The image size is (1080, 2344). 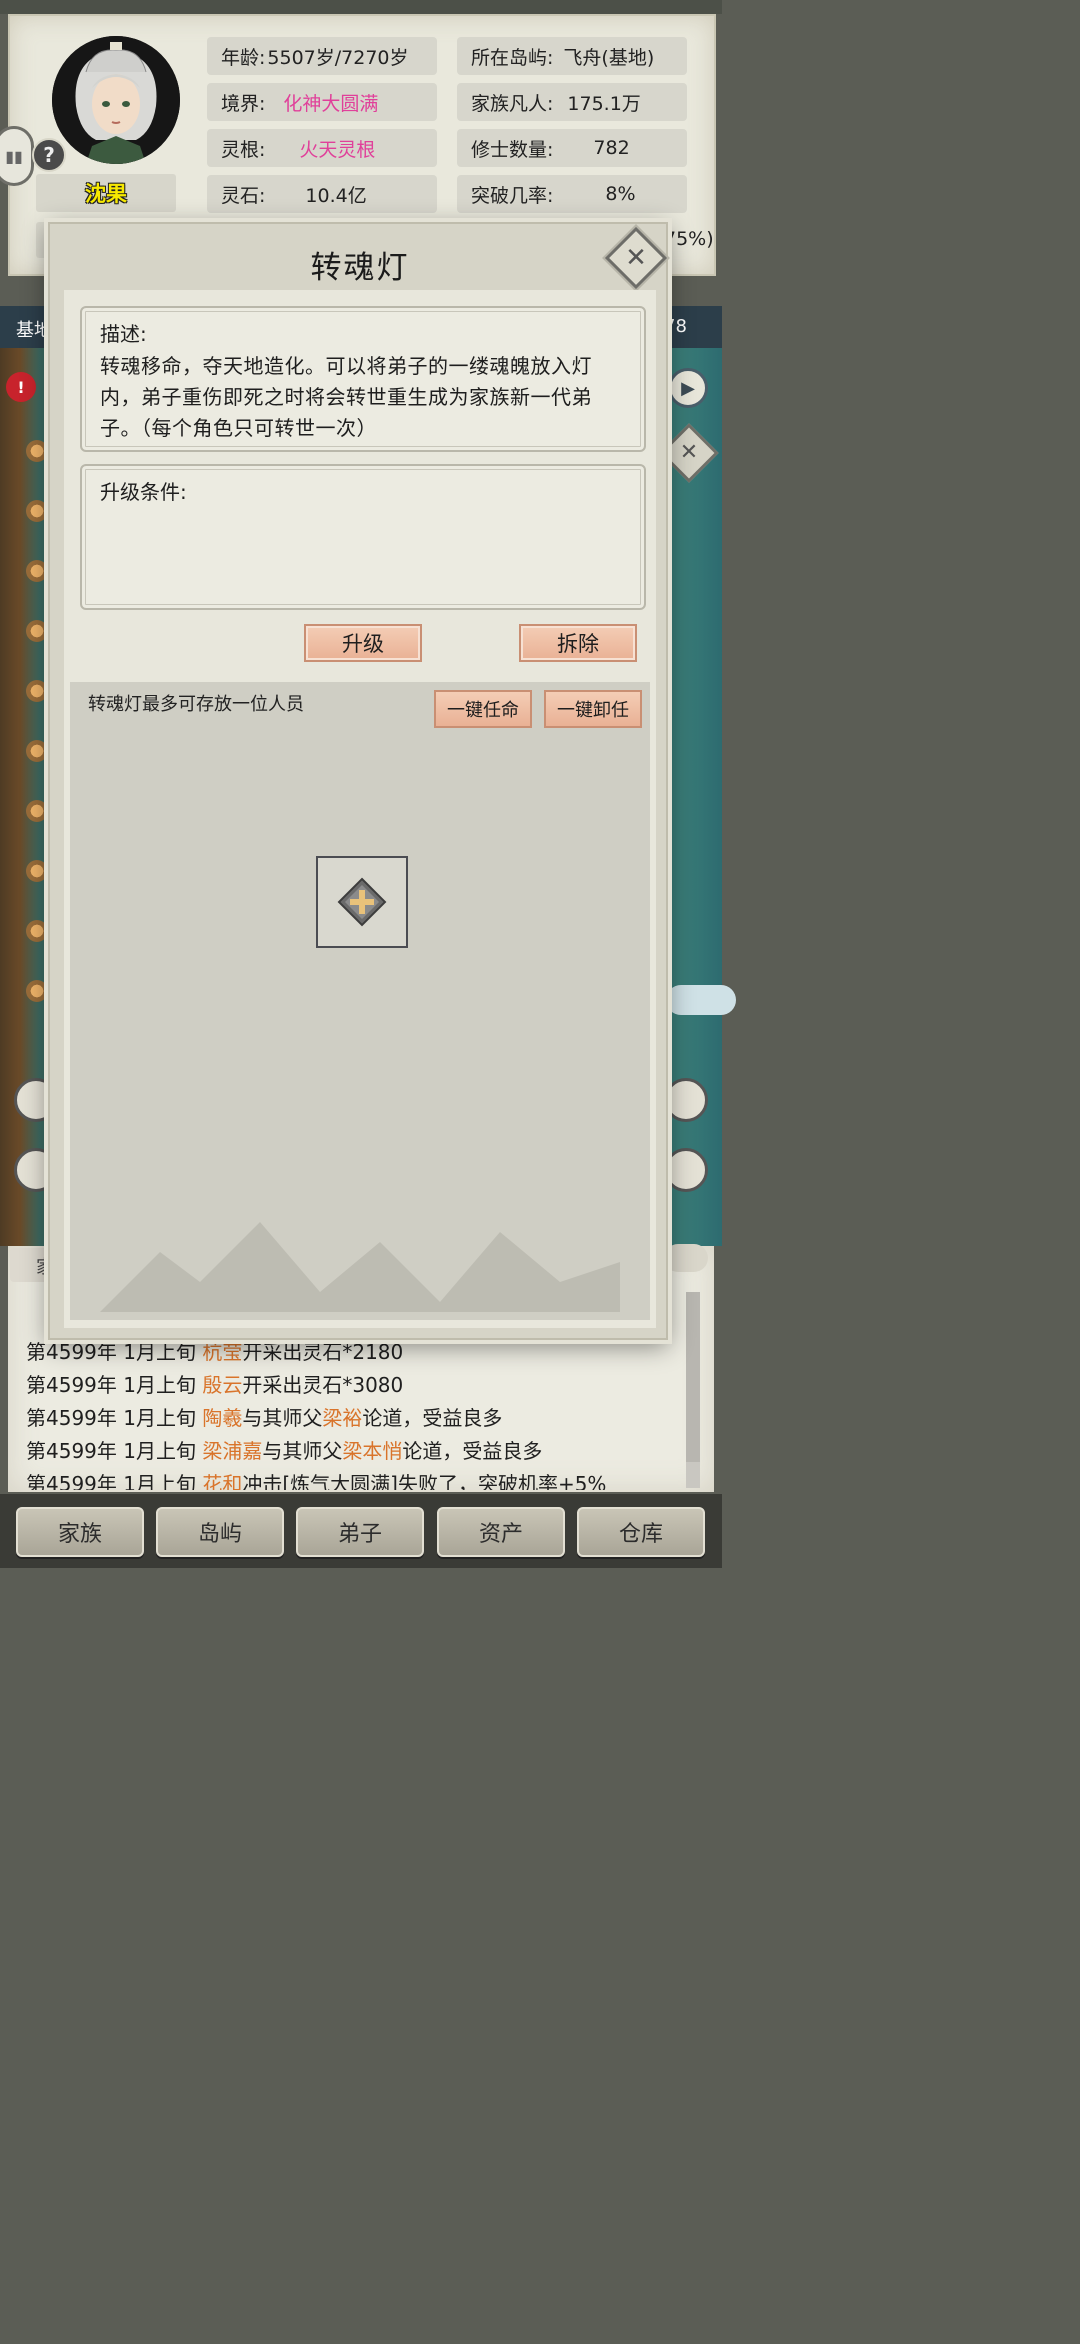 I want to click on stat-root-value: 火天灵根, so click(x=337, y=149).